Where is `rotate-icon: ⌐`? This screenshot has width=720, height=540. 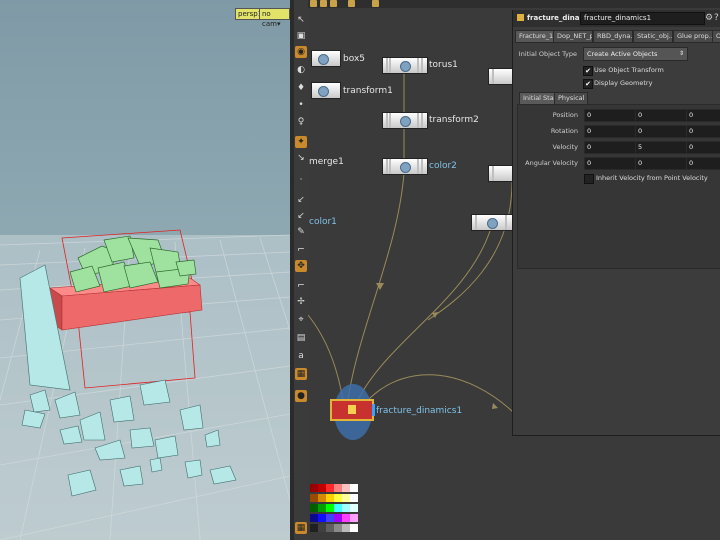
rotate-icon: ⌐ is located at coordinates (301, 286).